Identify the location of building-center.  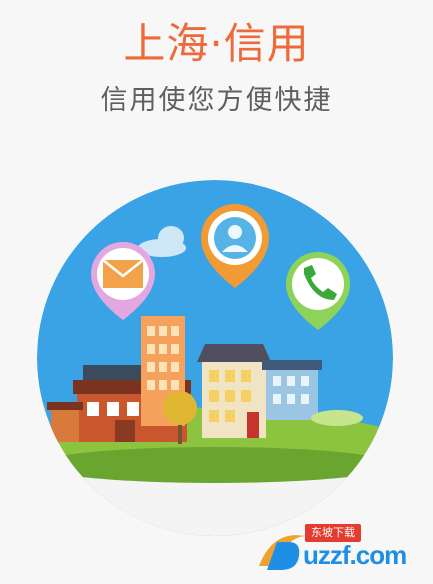
(234, 391).